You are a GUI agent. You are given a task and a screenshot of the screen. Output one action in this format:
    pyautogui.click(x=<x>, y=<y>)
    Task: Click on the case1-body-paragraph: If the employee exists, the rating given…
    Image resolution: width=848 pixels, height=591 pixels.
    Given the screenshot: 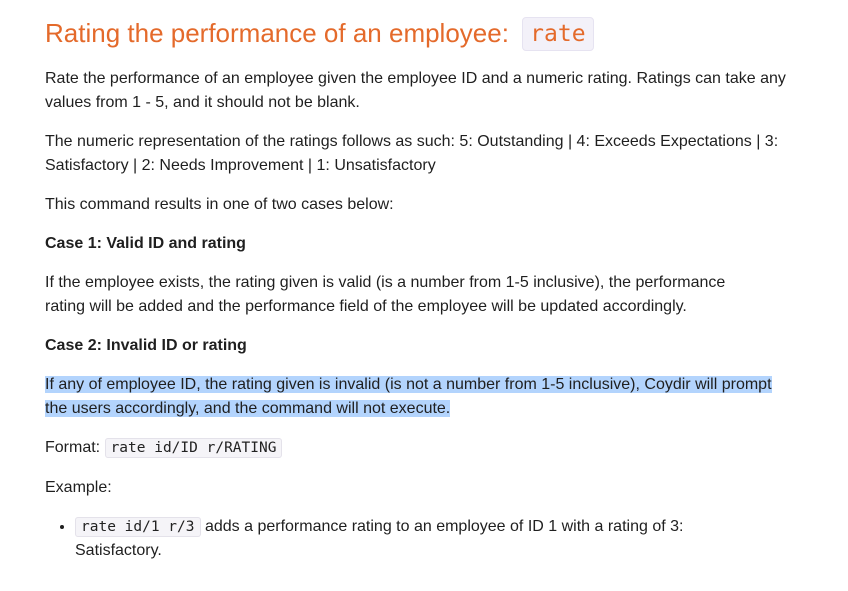 What is the action you would take?
    pyautogui.click(x=402, y=295)
    